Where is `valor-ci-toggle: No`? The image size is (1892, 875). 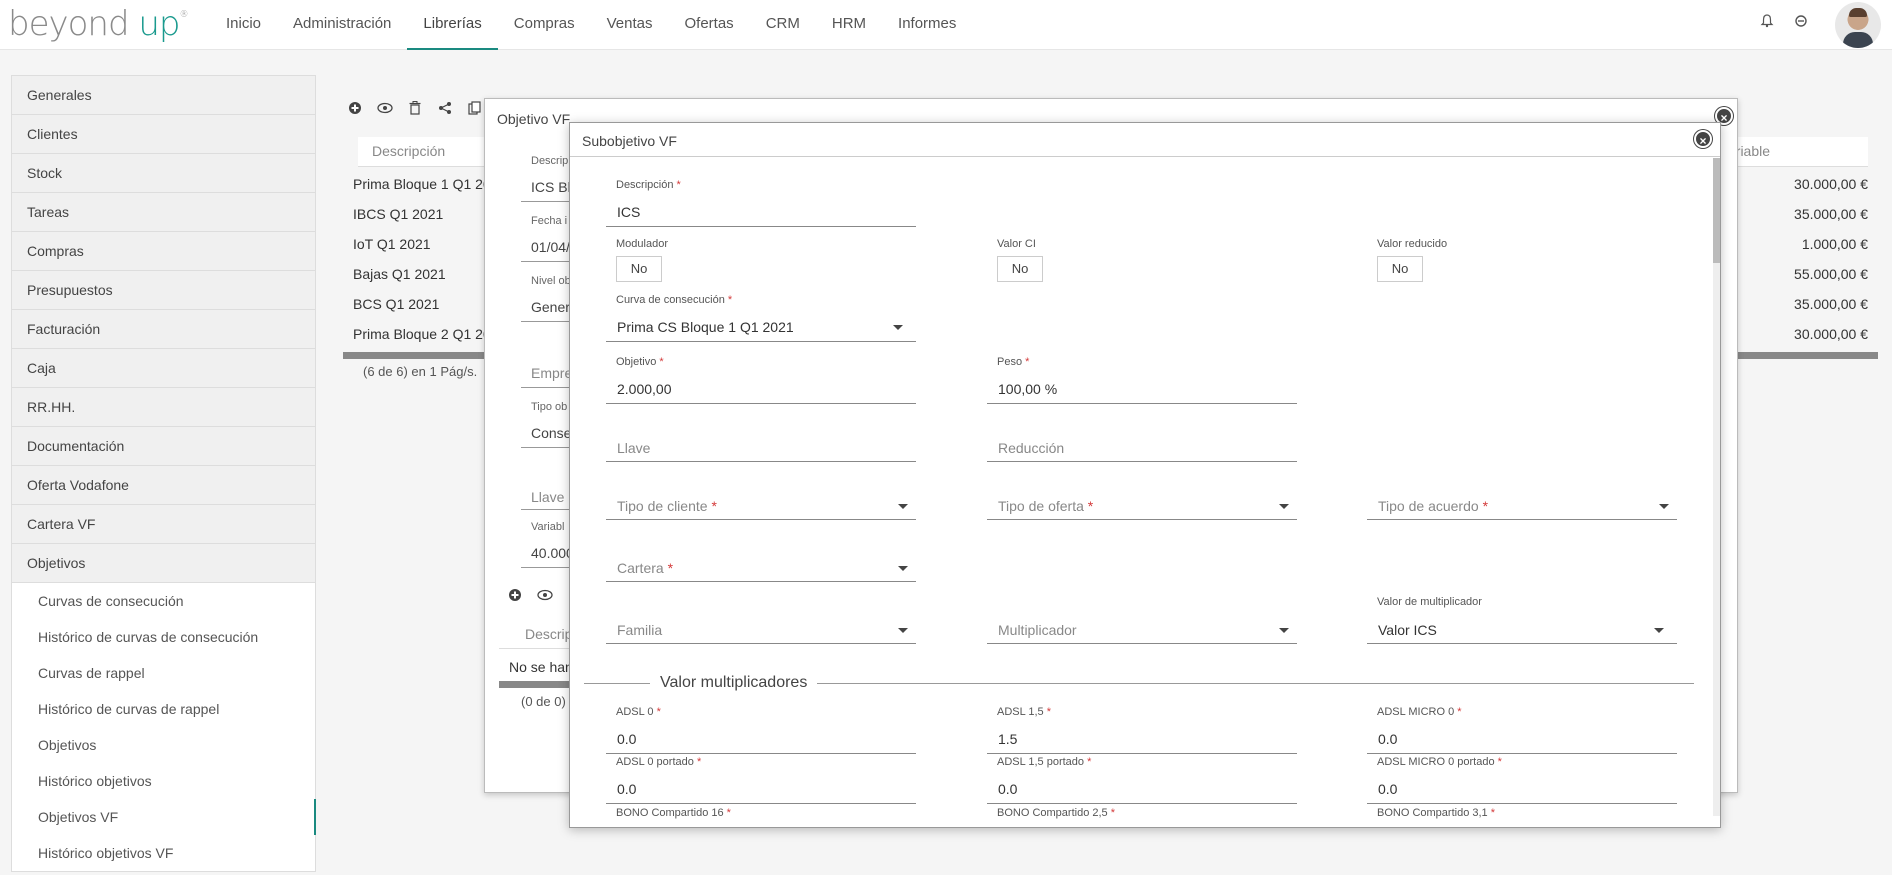
valor-ci-toggle: No is located at coordinates (1020, 269).